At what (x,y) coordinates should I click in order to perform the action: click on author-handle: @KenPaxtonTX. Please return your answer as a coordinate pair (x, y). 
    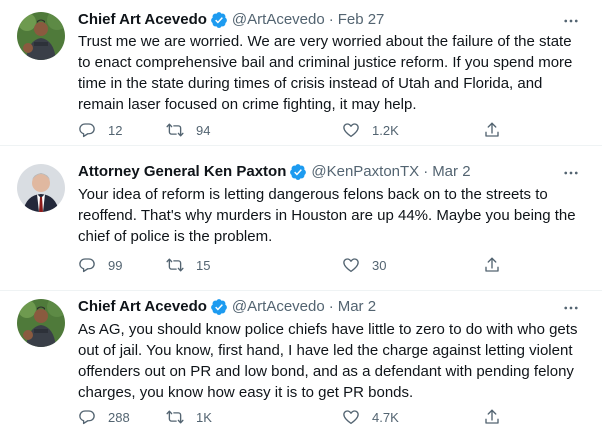
    Looking at the image, I should click on (365, 172).